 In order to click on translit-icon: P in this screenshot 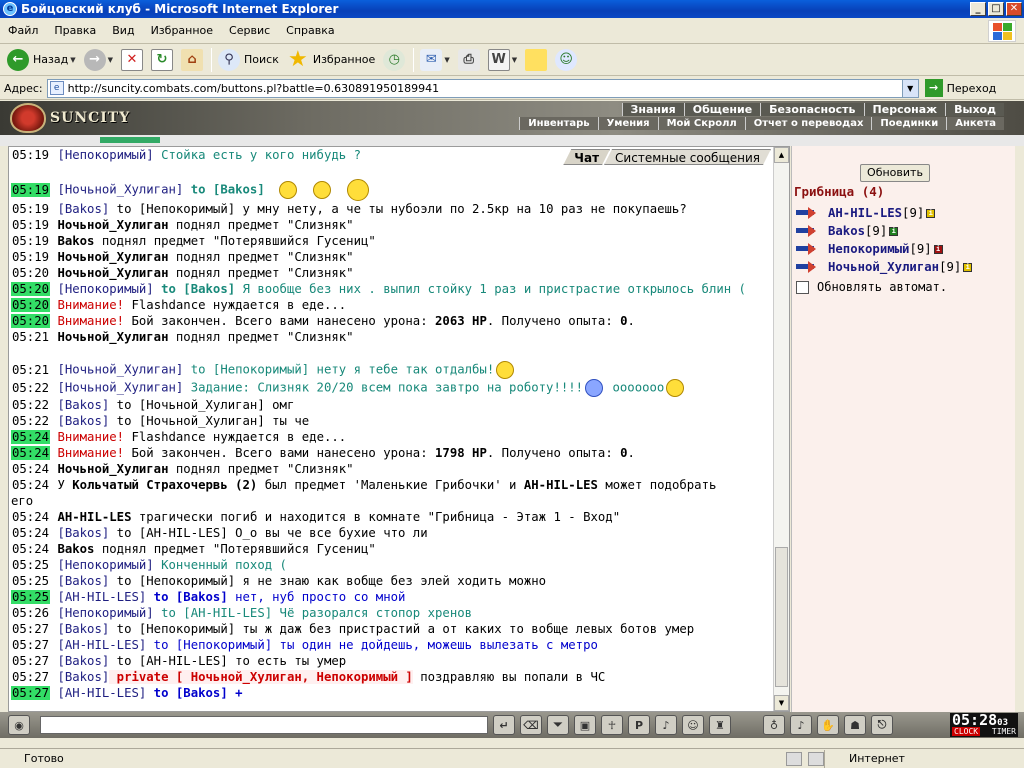, I will do `click(639, 725)`.